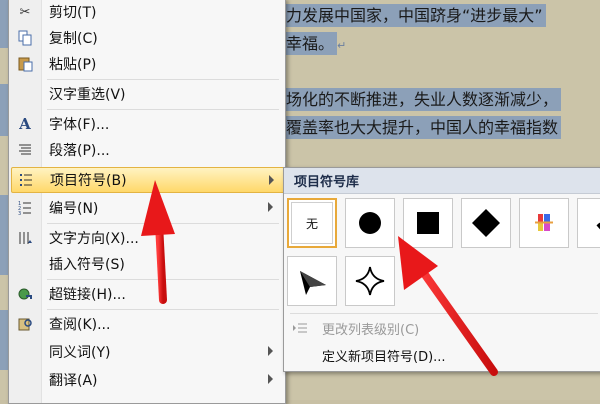 The height and width of the screenshot is (404, 600). Describe the element at coordinates (414, 14) in the screenshot. I see `document-line-1: 力发展中国家，中国跻身“进步最大”` at that location.